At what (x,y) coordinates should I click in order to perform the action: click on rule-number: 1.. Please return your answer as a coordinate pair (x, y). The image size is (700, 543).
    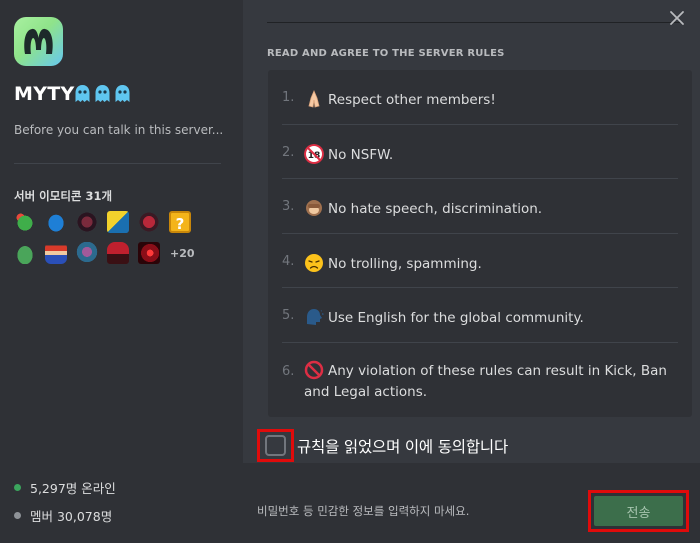
    Looking at the image, I should click on (288, 97).